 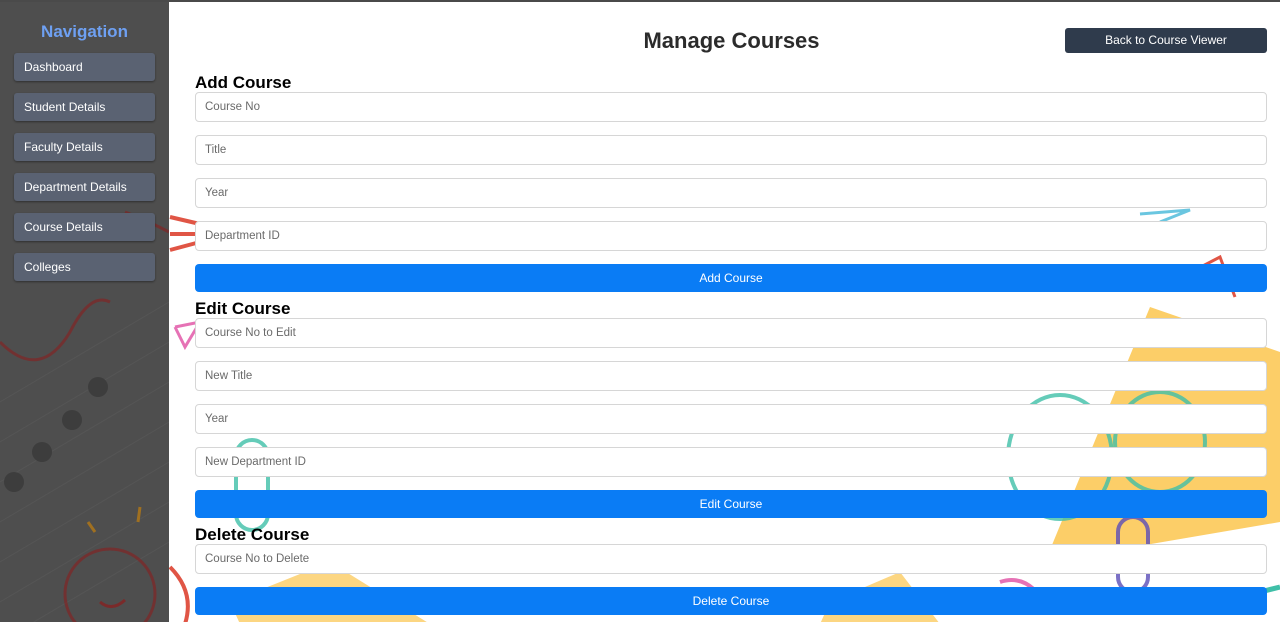 What do you see at coordinates (731, 150) in the screenshot?
I see `add-title-field` at bounding box center [731, 150].